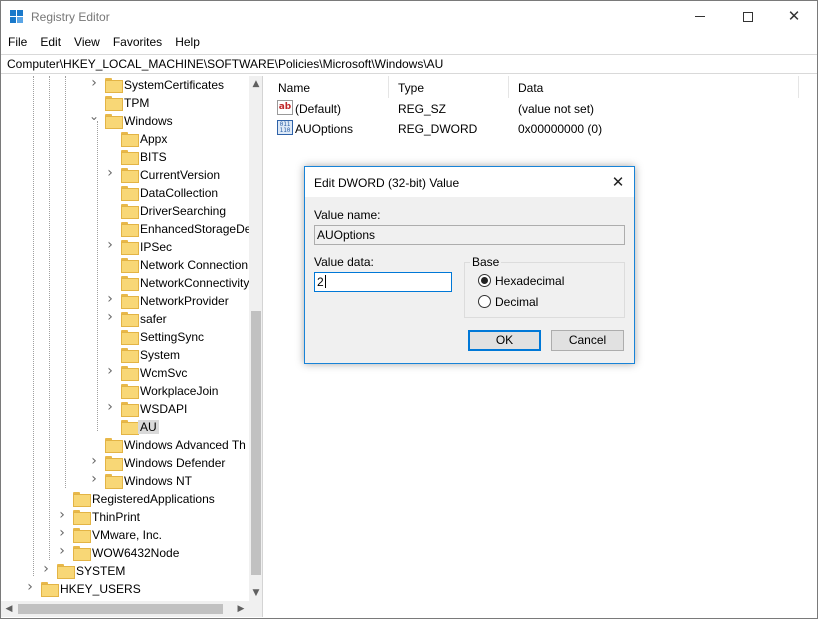  I want to click on dialog-close-icon: ✕, so click(618, 182).